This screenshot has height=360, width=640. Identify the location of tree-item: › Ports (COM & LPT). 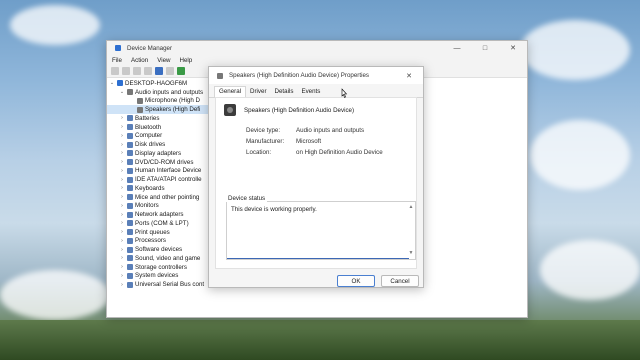
(162, 223).